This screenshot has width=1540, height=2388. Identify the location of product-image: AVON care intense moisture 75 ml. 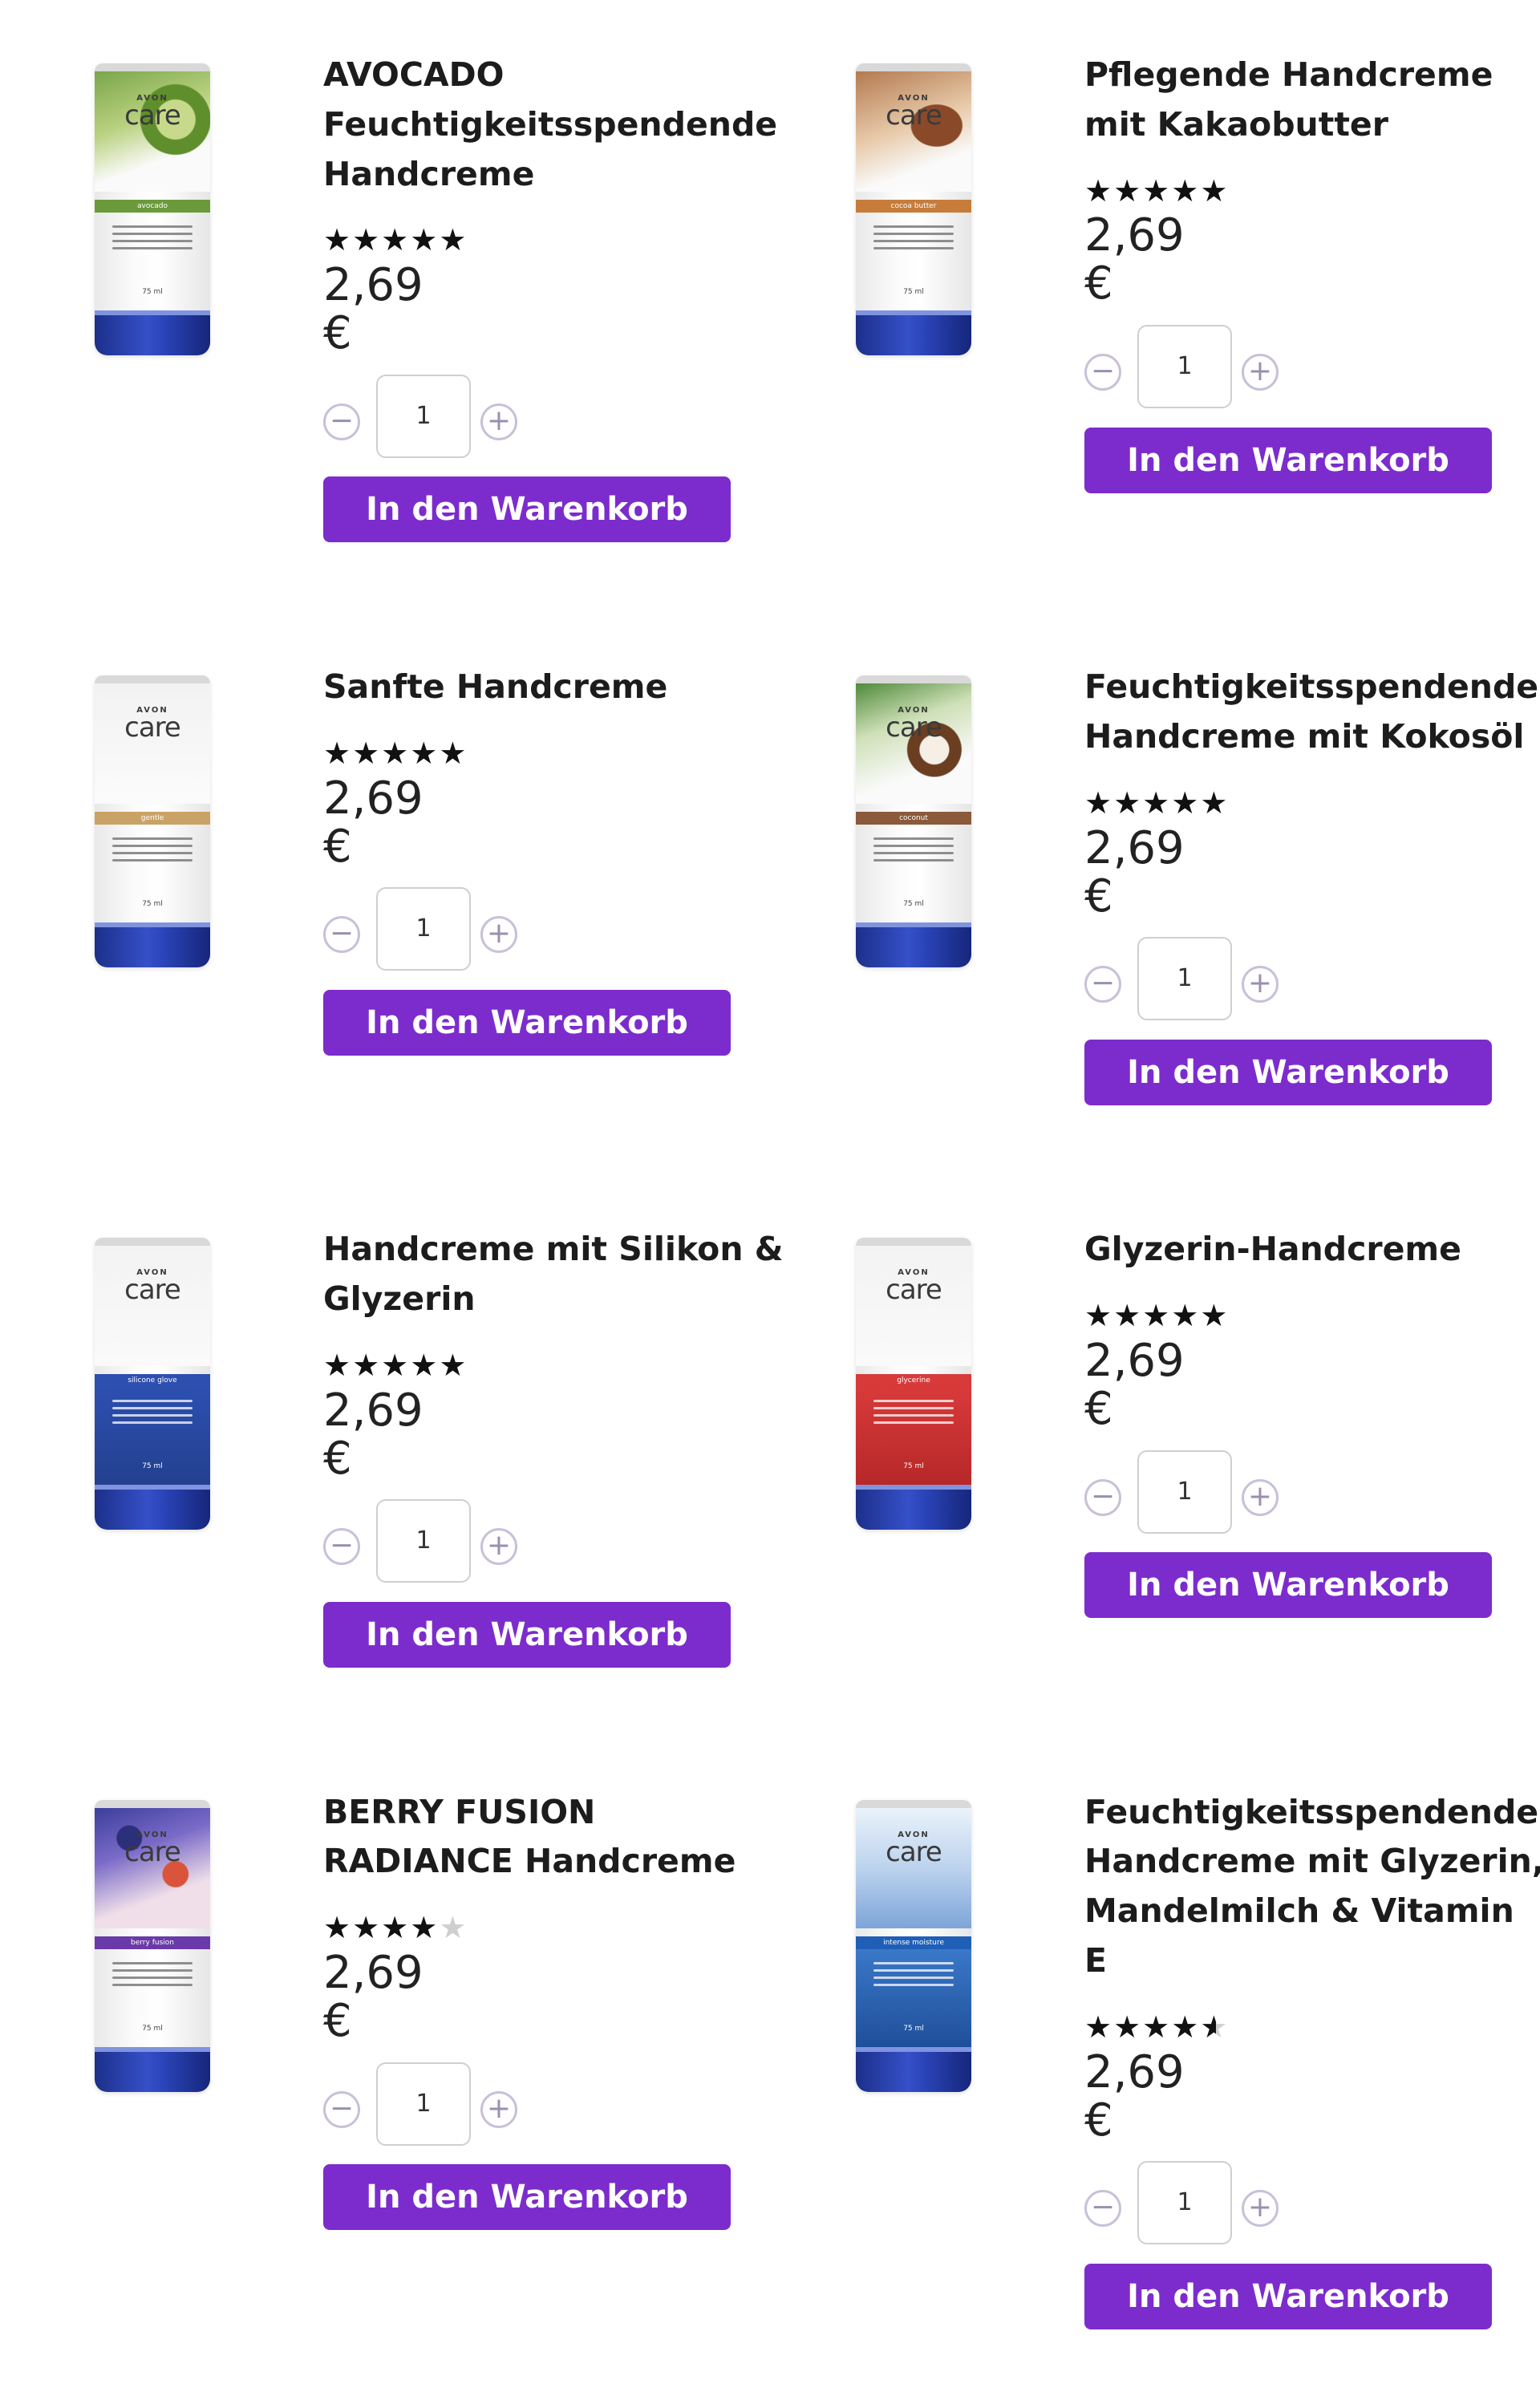
(914, 1946).